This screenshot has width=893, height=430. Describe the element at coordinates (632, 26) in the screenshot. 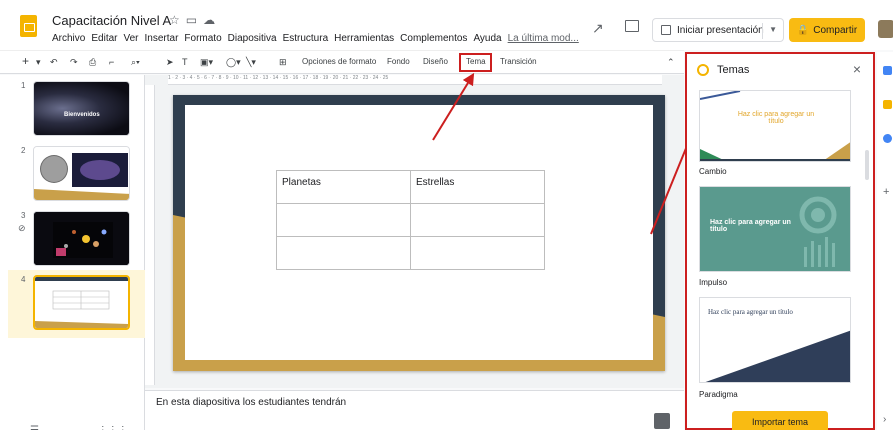

I see `comment-icon` at that location.